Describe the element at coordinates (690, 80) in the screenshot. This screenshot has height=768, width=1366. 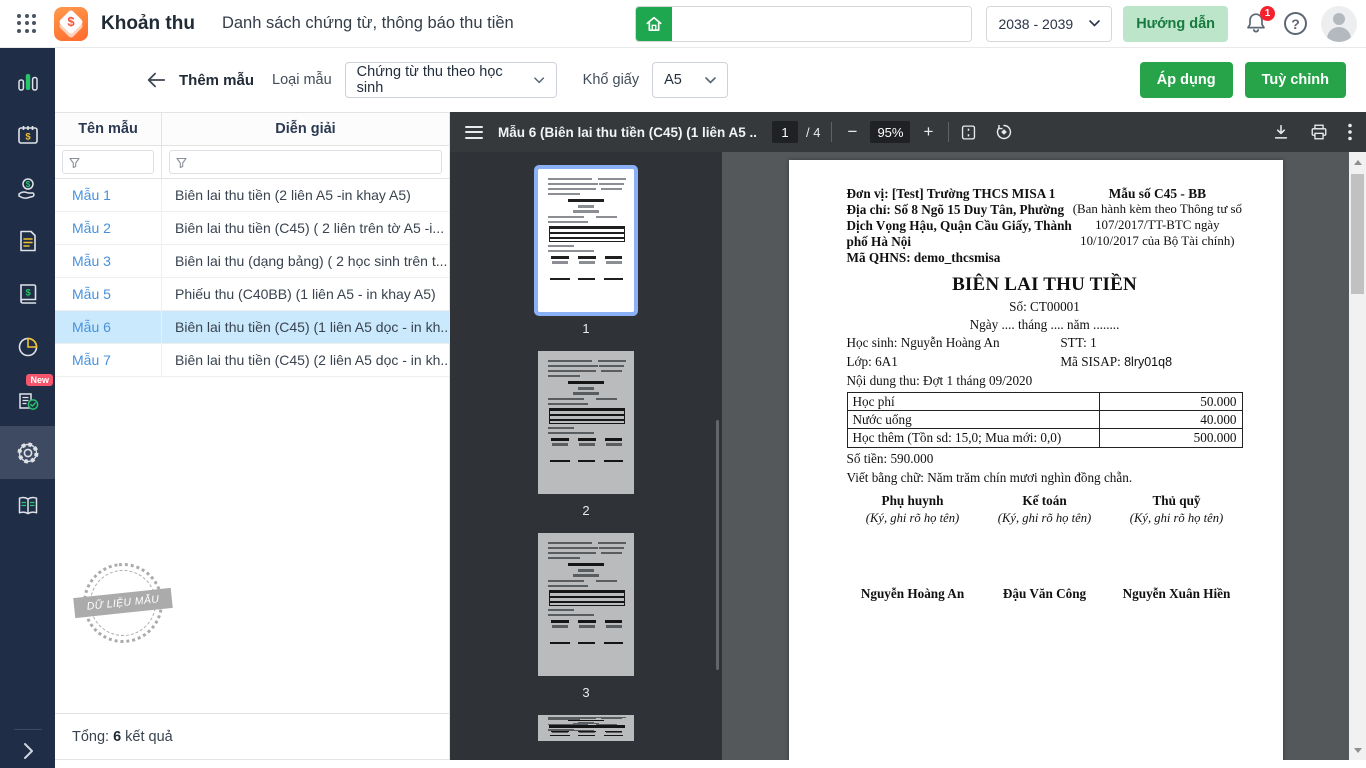
I see `paper-size-select: A5` at that location.